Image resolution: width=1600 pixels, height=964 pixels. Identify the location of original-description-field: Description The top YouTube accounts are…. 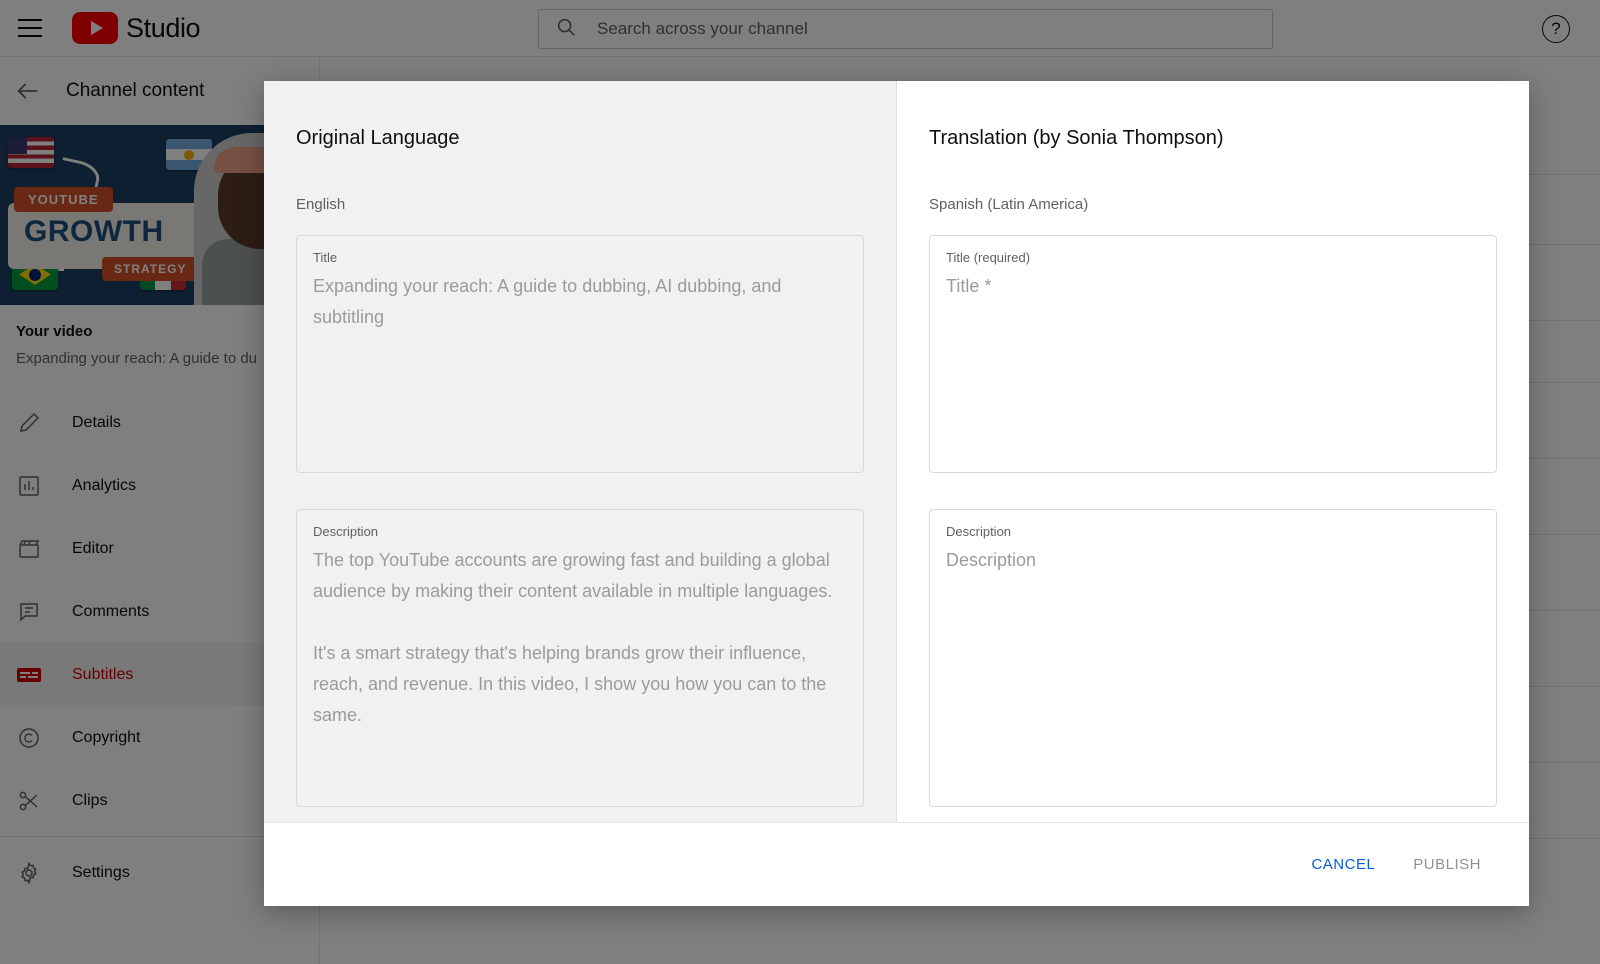
(580, 658).